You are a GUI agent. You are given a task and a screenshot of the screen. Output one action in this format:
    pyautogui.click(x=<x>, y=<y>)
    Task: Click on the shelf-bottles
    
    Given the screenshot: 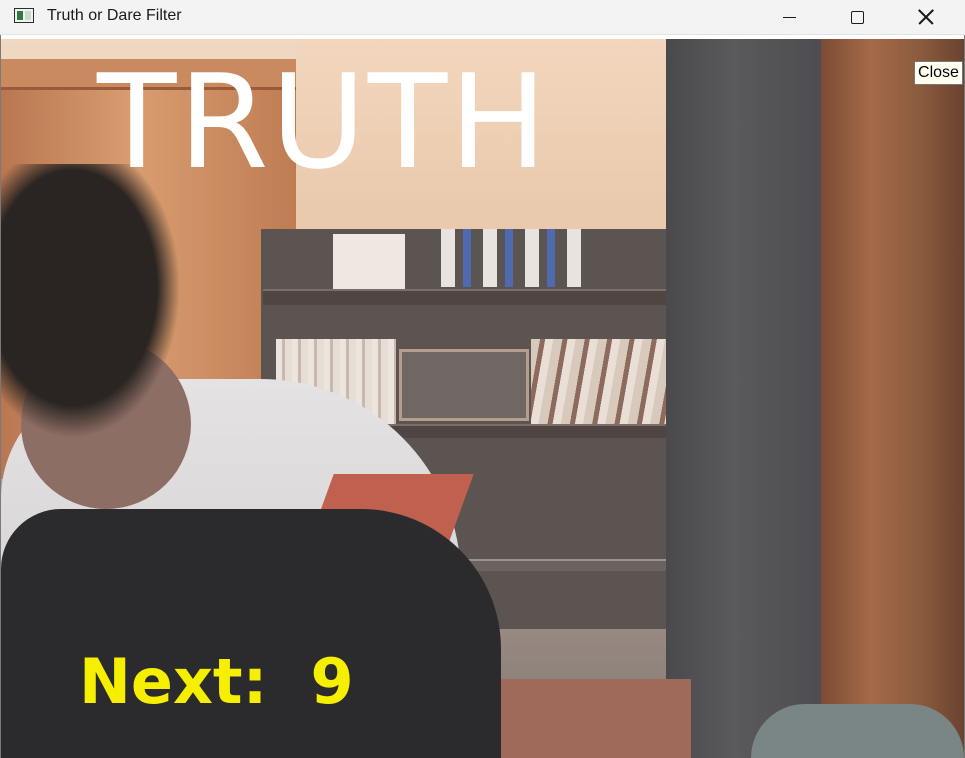 What is the action you would take?
    pyautogui.click(x=511, y=258)
    